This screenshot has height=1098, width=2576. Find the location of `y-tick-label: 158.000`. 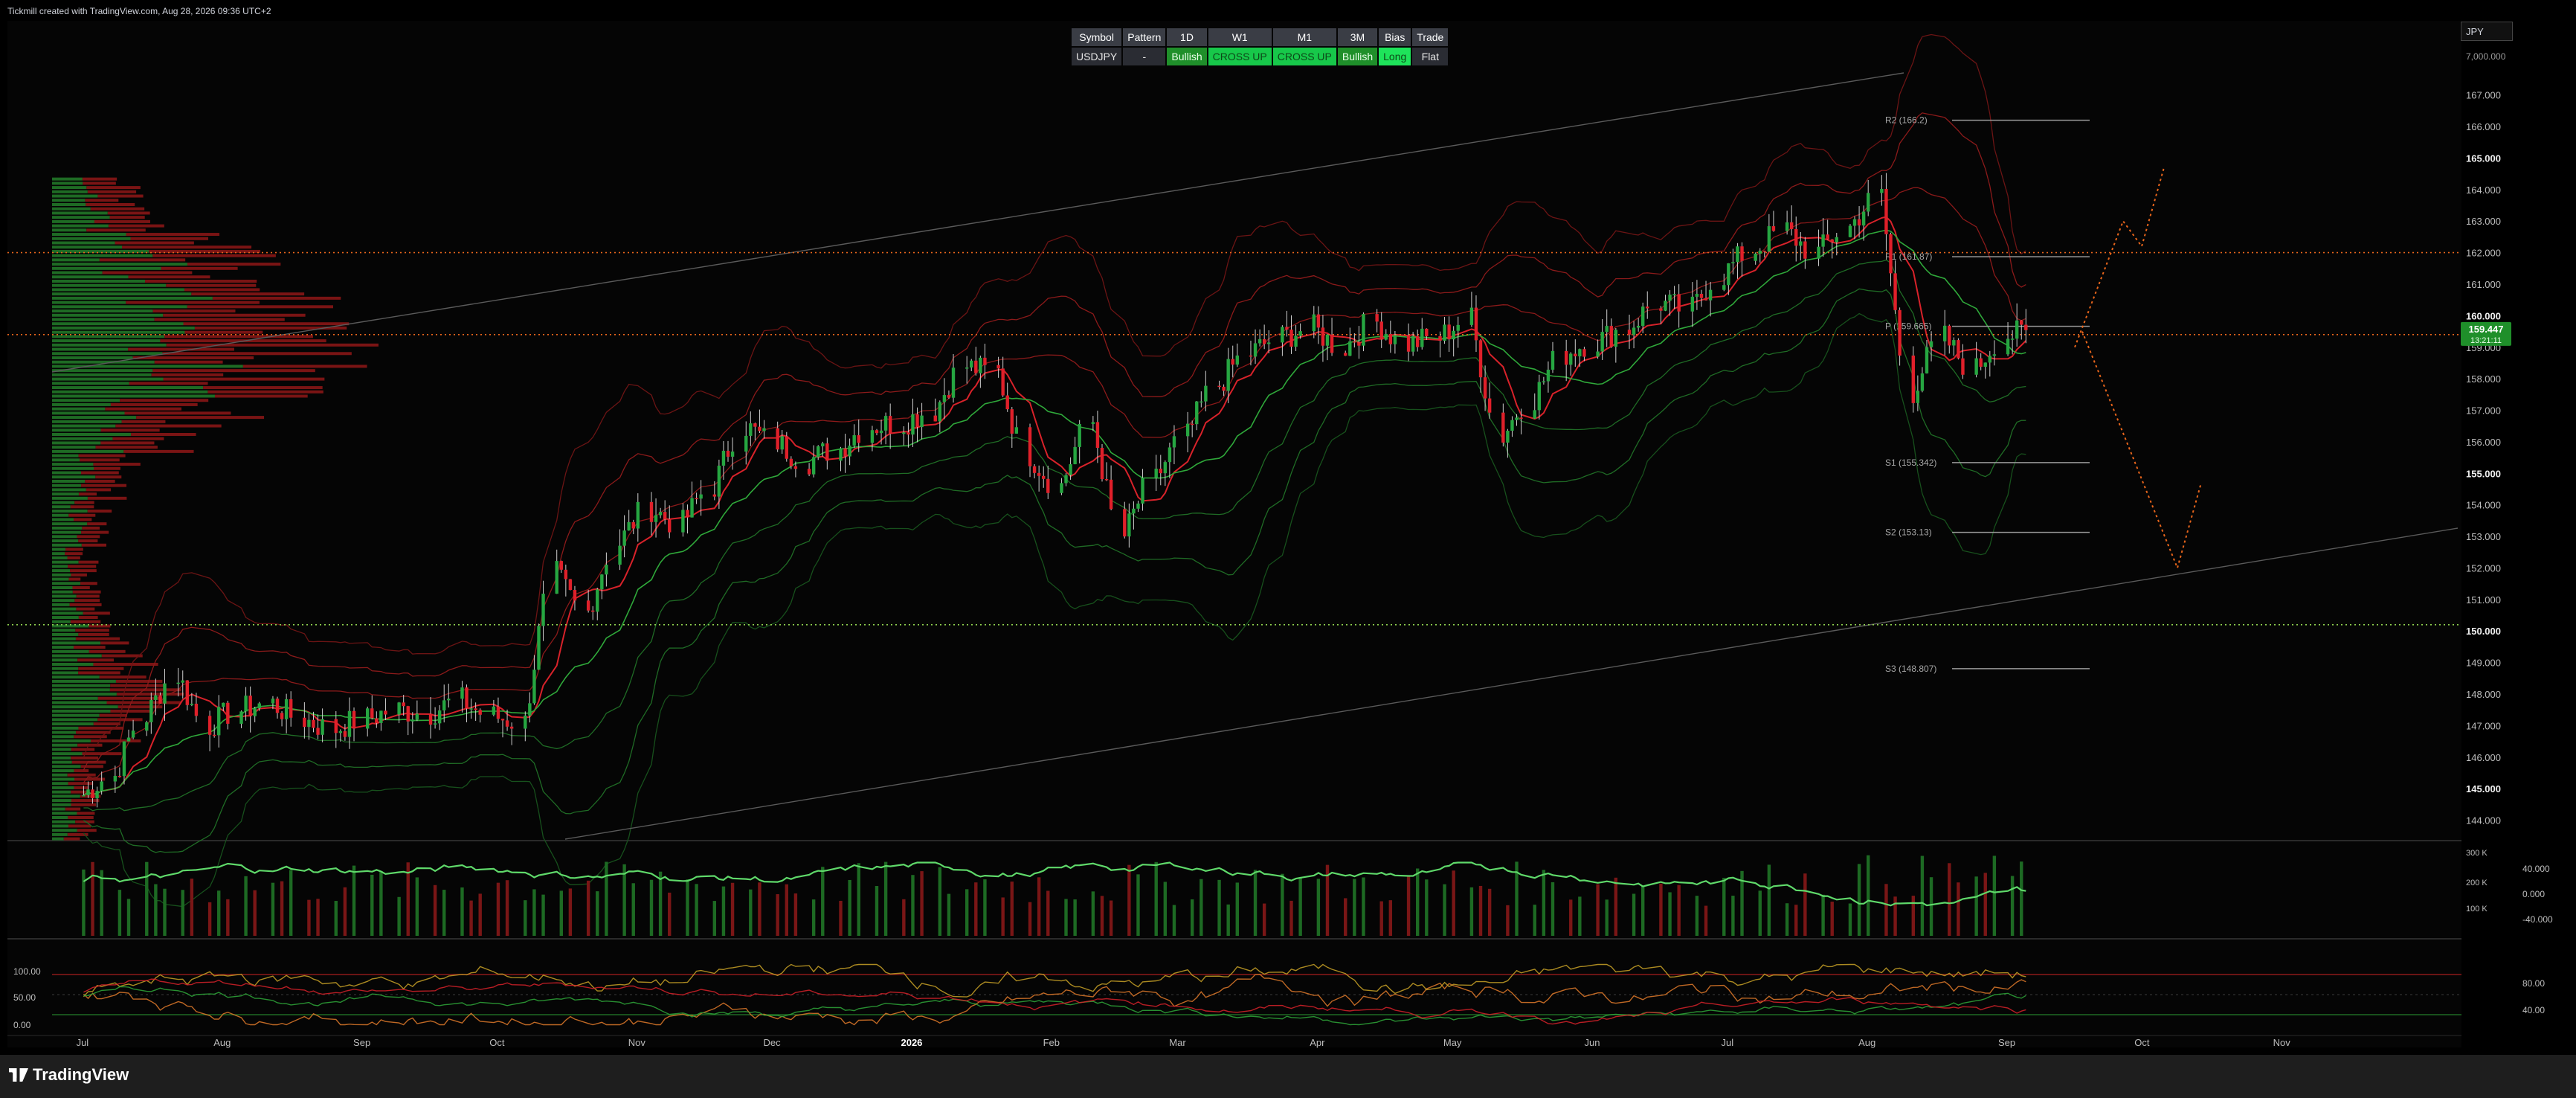

y-tick-label: 158.000 is located at coordinates (2483, 379).